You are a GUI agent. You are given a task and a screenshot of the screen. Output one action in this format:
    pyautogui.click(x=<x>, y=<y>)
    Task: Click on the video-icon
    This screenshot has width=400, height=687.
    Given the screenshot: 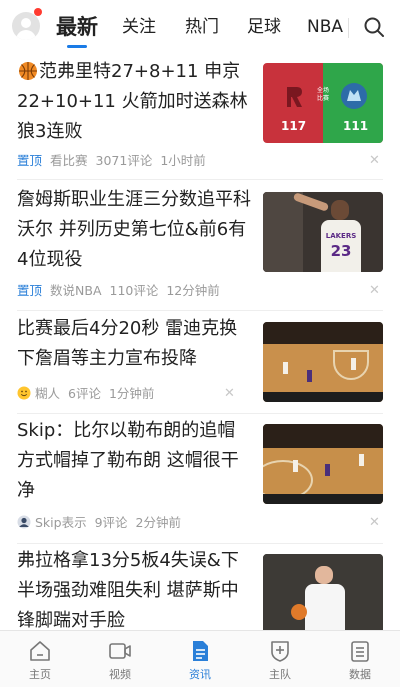 What is the action you would take?
    pyautogui.click(x=120, y=651)
    